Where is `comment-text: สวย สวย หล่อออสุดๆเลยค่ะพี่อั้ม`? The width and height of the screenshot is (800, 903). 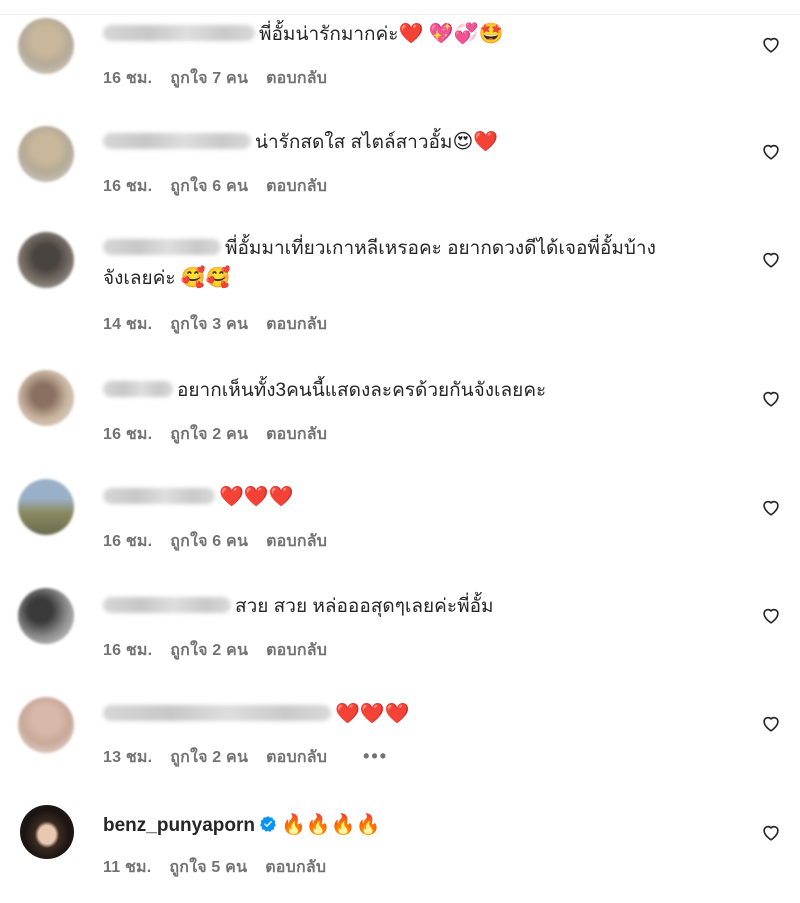 comment-text: สวย สวย หล่อออสุดๆเลยค่ะพี่อั้ม is located at coordinates (364, 606).